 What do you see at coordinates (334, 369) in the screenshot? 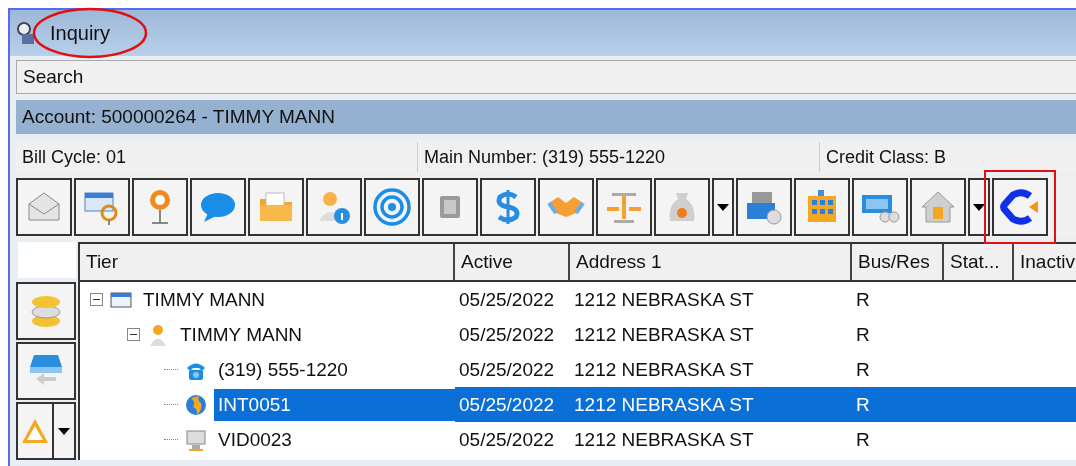
I see `tree-item: (319) 555-1220` at bounding box center [334, 369].